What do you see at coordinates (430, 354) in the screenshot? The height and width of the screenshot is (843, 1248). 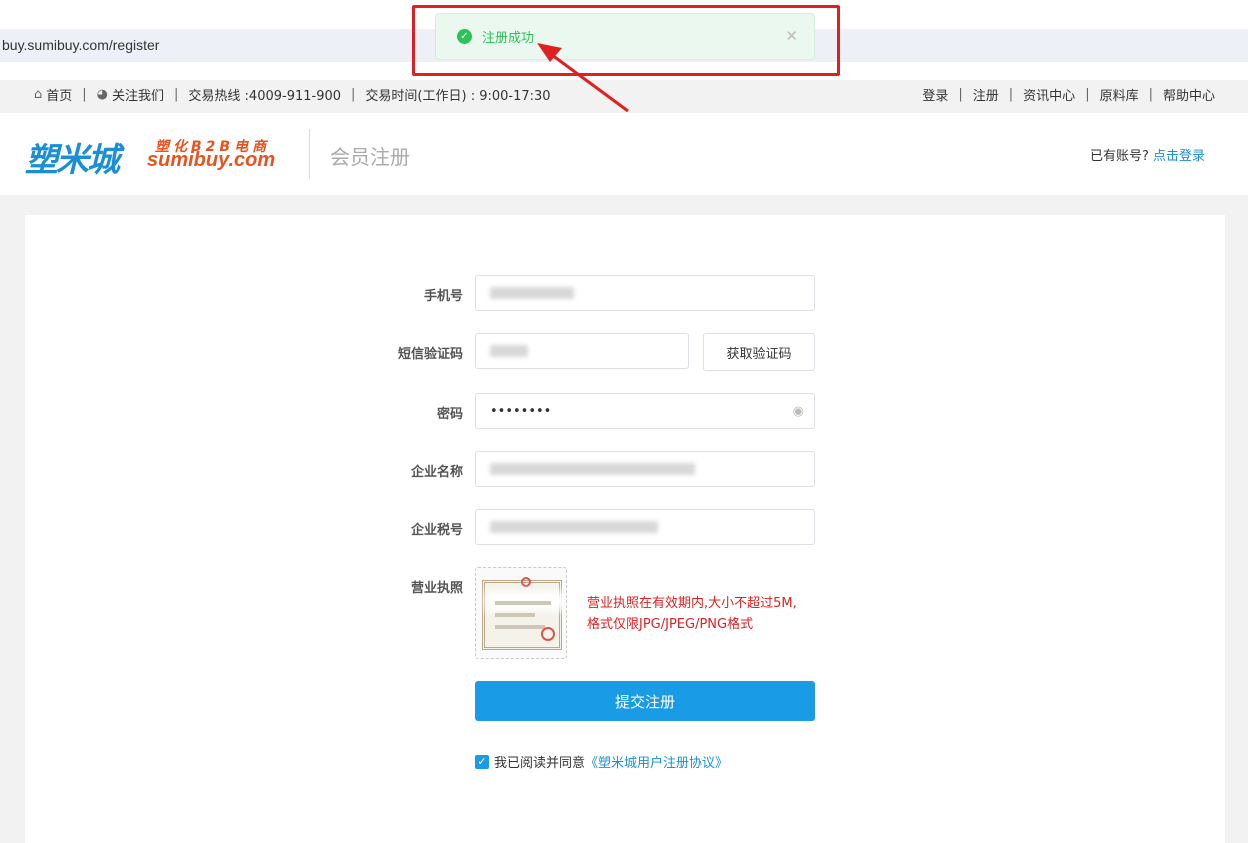 I see `sms-label: 短信验证码` at bounding box center [430, 354].